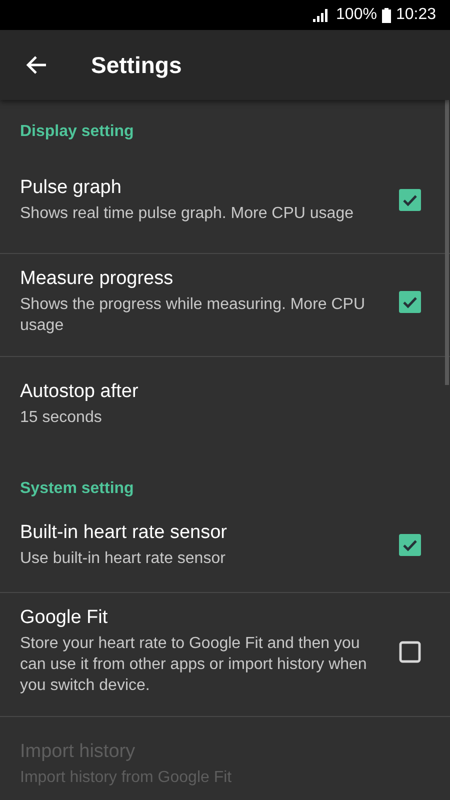 Image resolution: width=450 pixels, height=800 pixels. Describe the element at coordinates (136, 65) in the screenshot. I see `screen-title: Settings` at that location.